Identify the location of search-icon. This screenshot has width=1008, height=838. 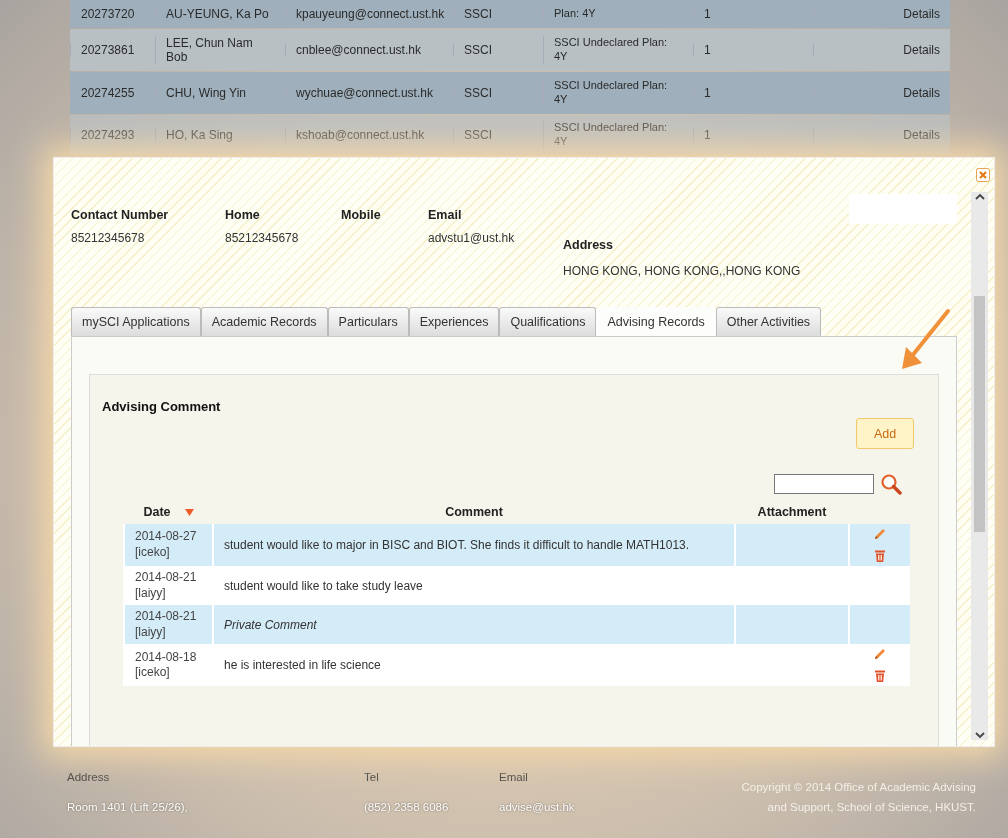
(891, 484).